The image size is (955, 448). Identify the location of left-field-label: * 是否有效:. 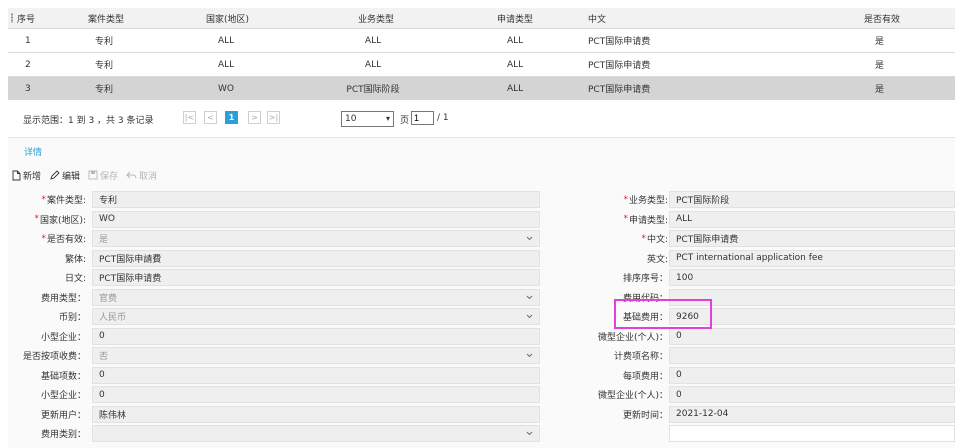
(47, 238).